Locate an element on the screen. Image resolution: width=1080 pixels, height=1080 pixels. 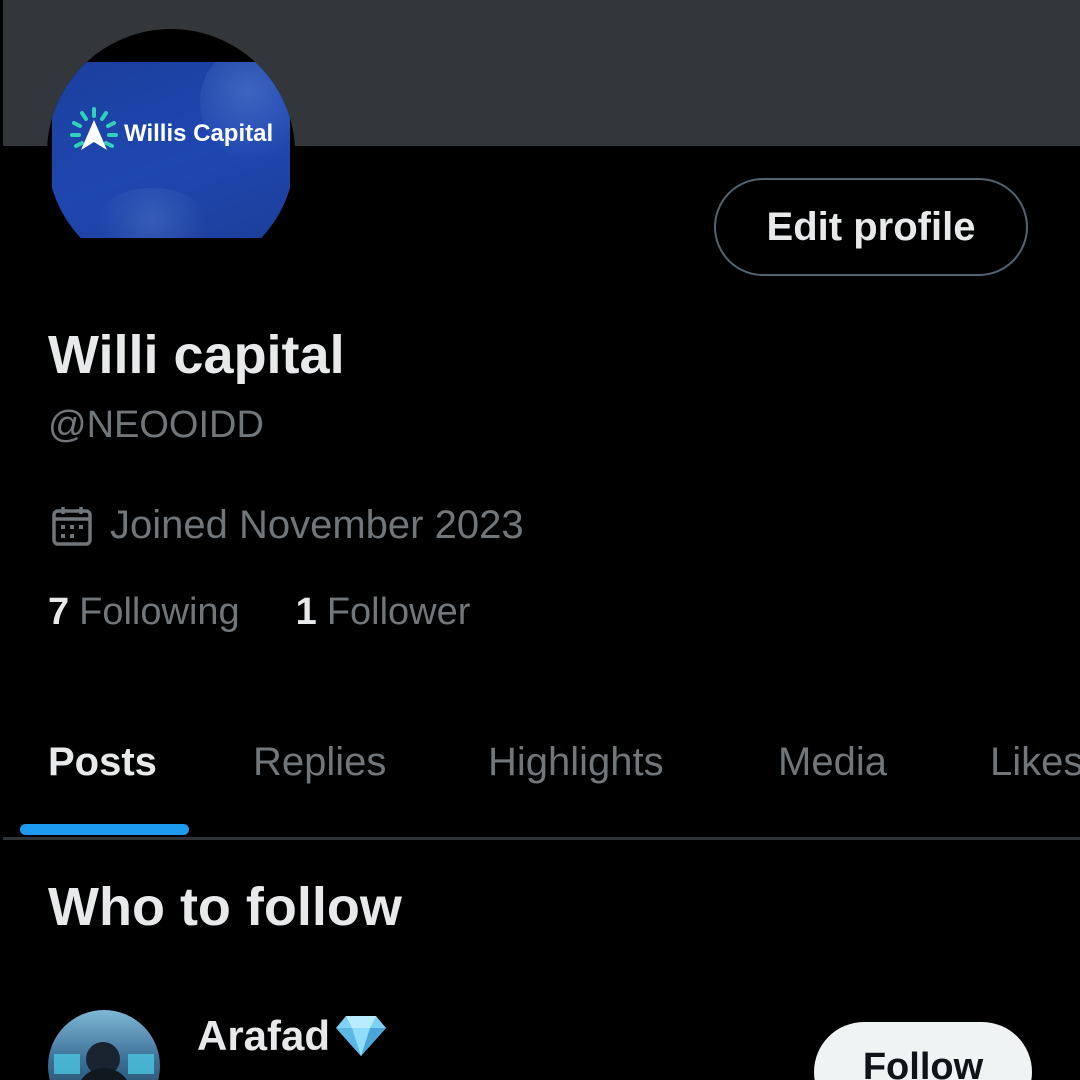
avatar-image: Willis Capital is located at coordinates (171, 150).